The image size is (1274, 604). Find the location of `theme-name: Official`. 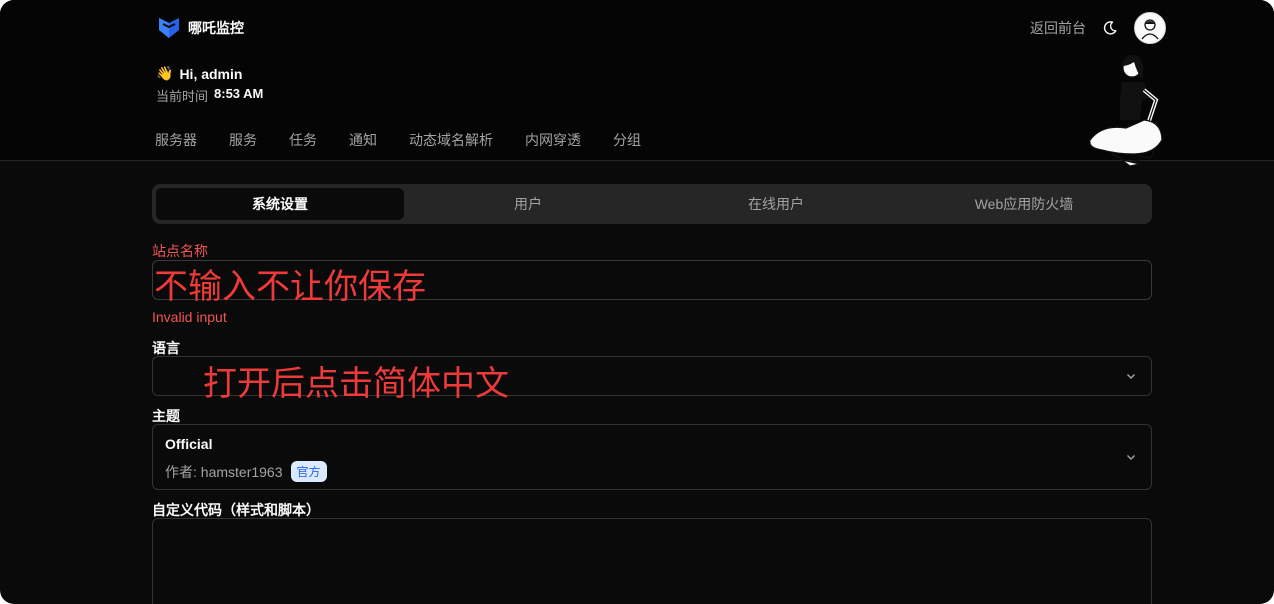

theme-name: Official is located at coordinates (189, 444).